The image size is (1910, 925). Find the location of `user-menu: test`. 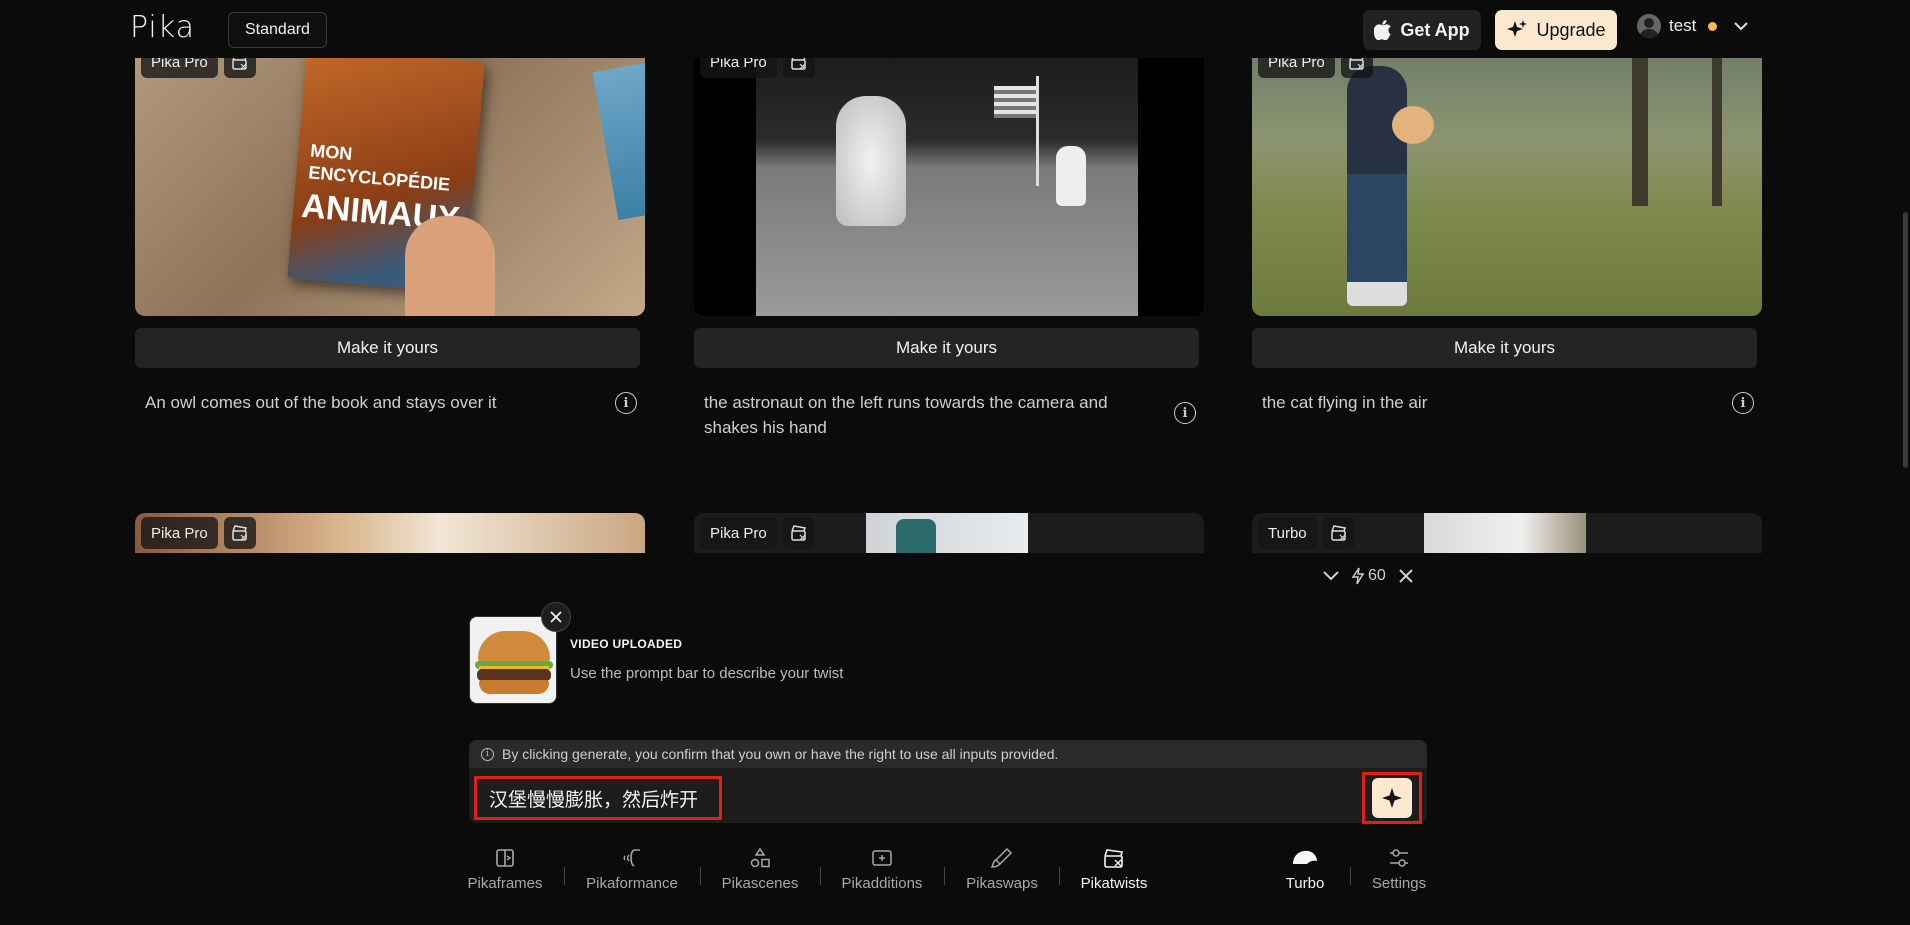

user-menu: test is located at coordinates (1693, 26).